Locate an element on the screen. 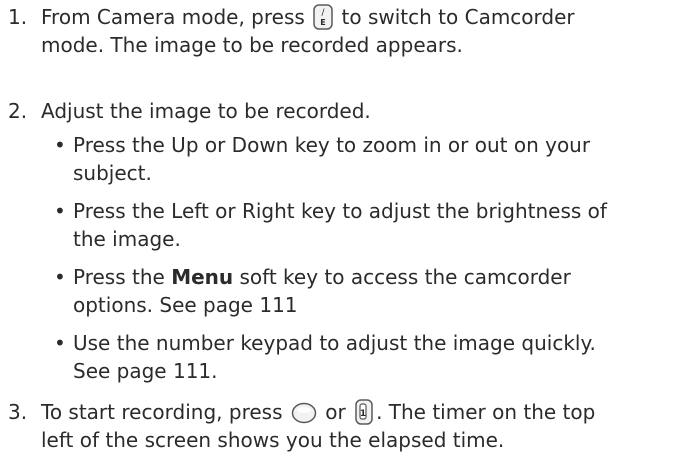  step-number: 1. is located at coordinates (18, 17).